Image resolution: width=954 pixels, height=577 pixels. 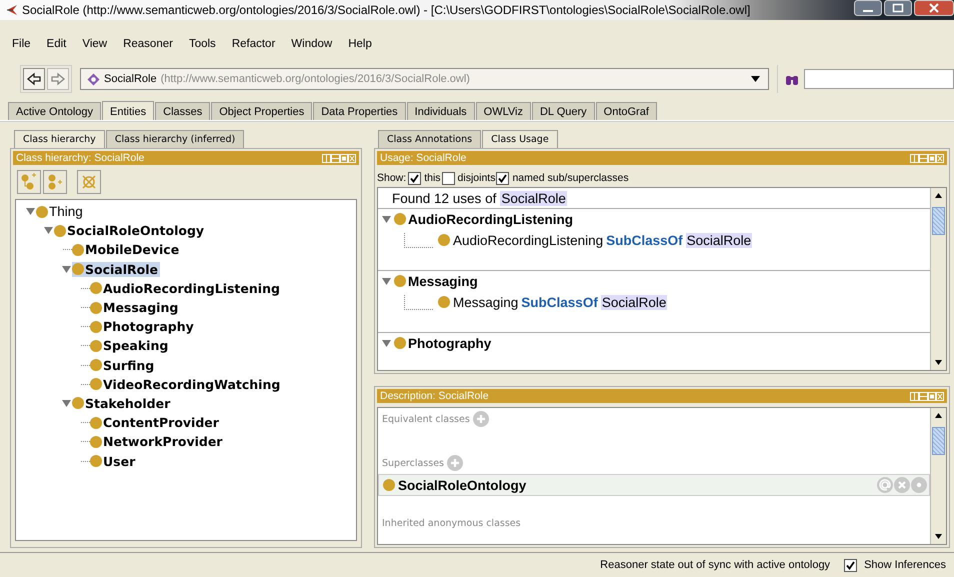 What do you see at coordinates (89, 182) in the screenshot?
I see `delete-class-icon` at bounding box center [89, 182].